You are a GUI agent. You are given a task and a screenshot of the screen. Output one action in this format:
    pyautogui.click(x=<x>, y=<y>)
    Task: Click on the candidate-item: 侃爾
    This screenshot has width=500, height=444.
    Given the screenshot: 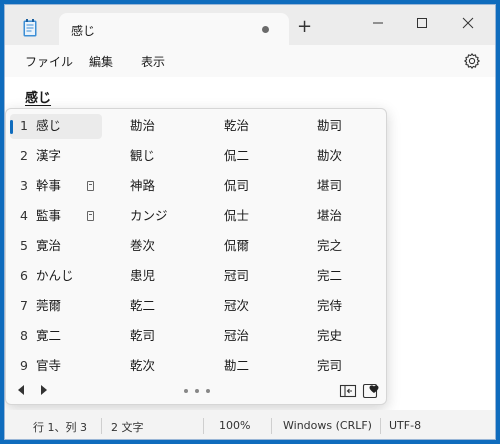 What is the action you would take?
    pyautogui.click(x=236, y=246)
    